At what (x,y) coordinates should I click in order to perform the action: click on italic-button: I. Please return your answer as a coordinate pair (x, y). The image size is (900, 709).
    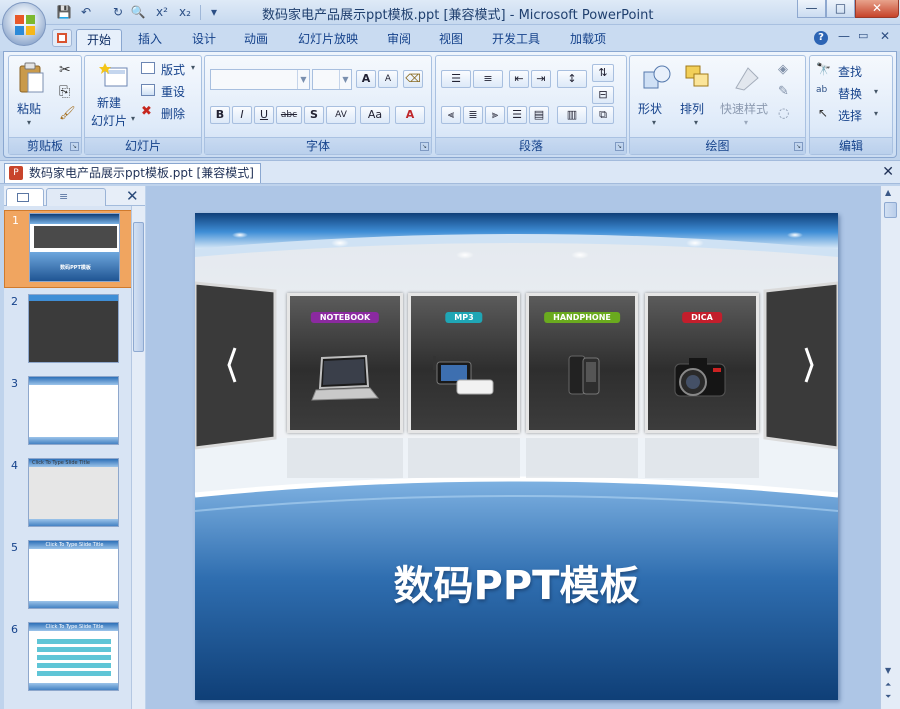
    Looking at the image, I should click on (242, 115).